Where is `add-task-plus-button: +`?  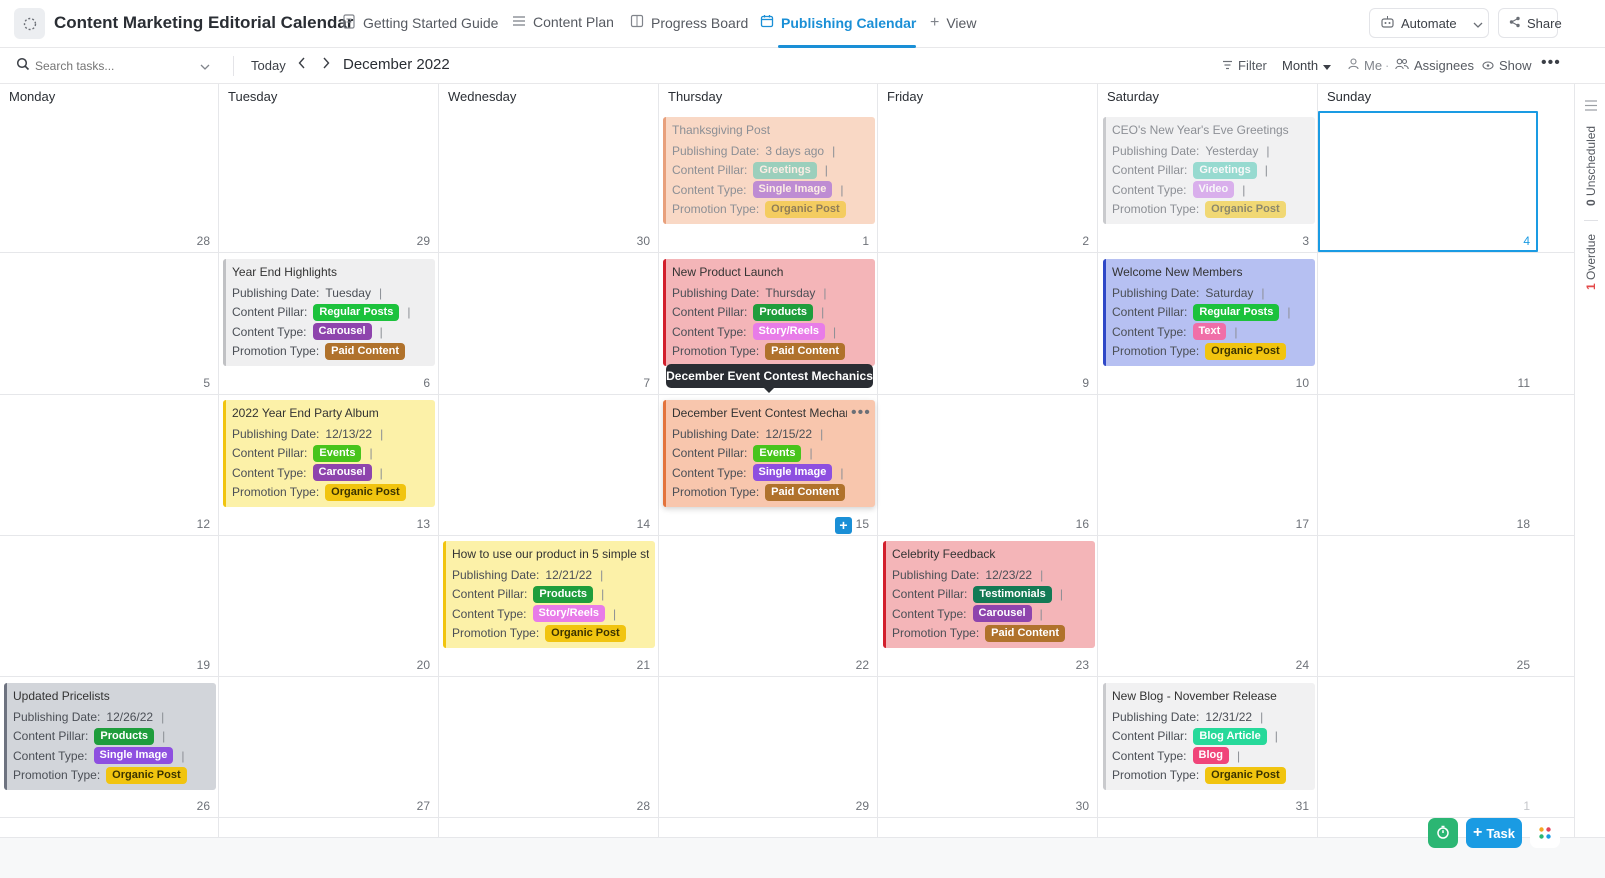 add-task-plus-button: + is located at coordinates (843, 525).